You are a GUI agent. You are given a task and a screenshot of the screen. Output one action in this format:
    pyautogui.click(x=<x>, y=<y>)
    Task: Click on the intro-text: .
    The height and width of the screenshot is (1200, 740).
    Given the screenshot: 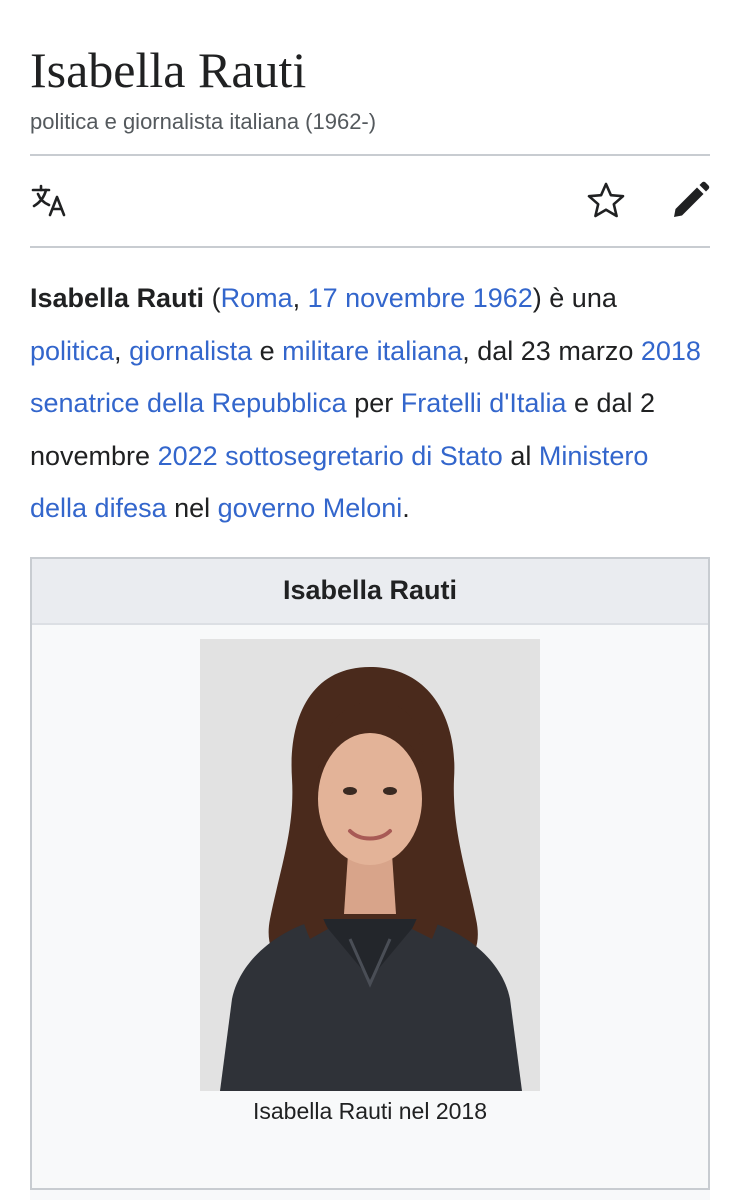 What is the action you would take?
    pyautogui.click(x=406, y=508)
    